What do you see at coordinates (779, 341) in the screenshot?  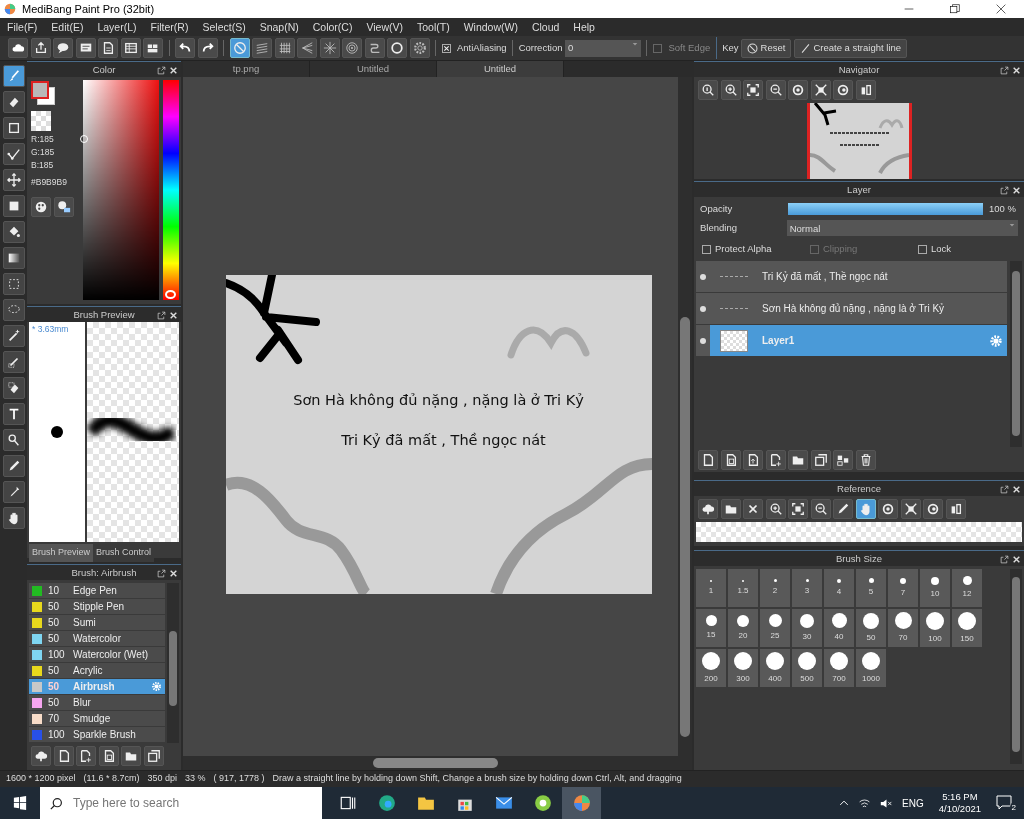 I see `layer-name: Layer1` at bounding box center [779, 341].